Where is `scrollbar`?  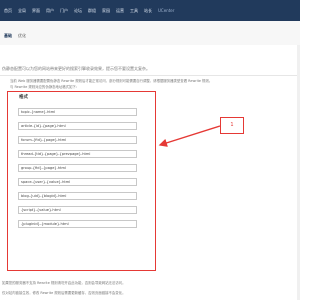
scrollbar is located at coordinates (298, 172).